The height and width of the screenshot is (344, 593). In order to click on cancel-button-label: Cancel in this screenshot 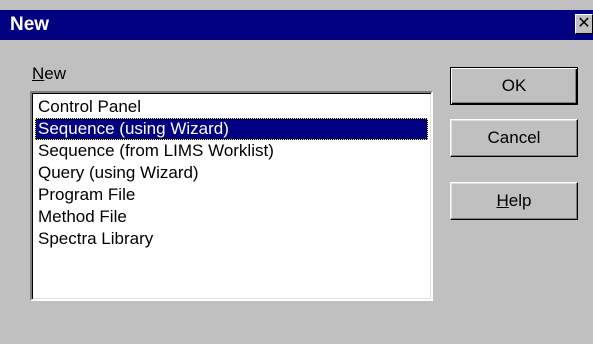, I will do `click(514, 137)`.